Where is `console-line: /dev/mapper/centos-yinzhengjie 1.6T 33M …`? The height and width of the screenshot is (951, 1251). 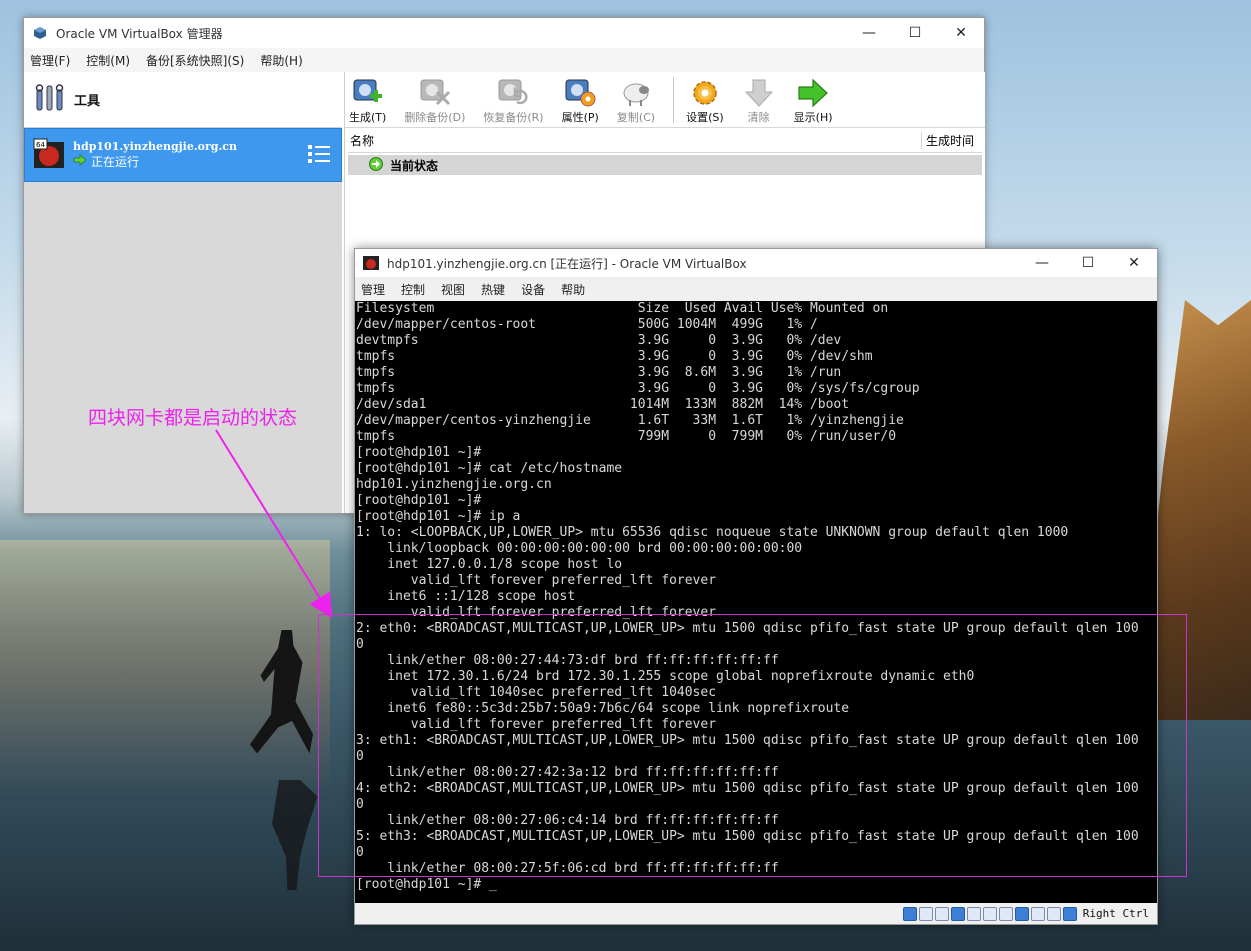
console-line: /dev/mapper/centos-yinzhengjie 1.6T 33M … is located at coordinates (630, 420).